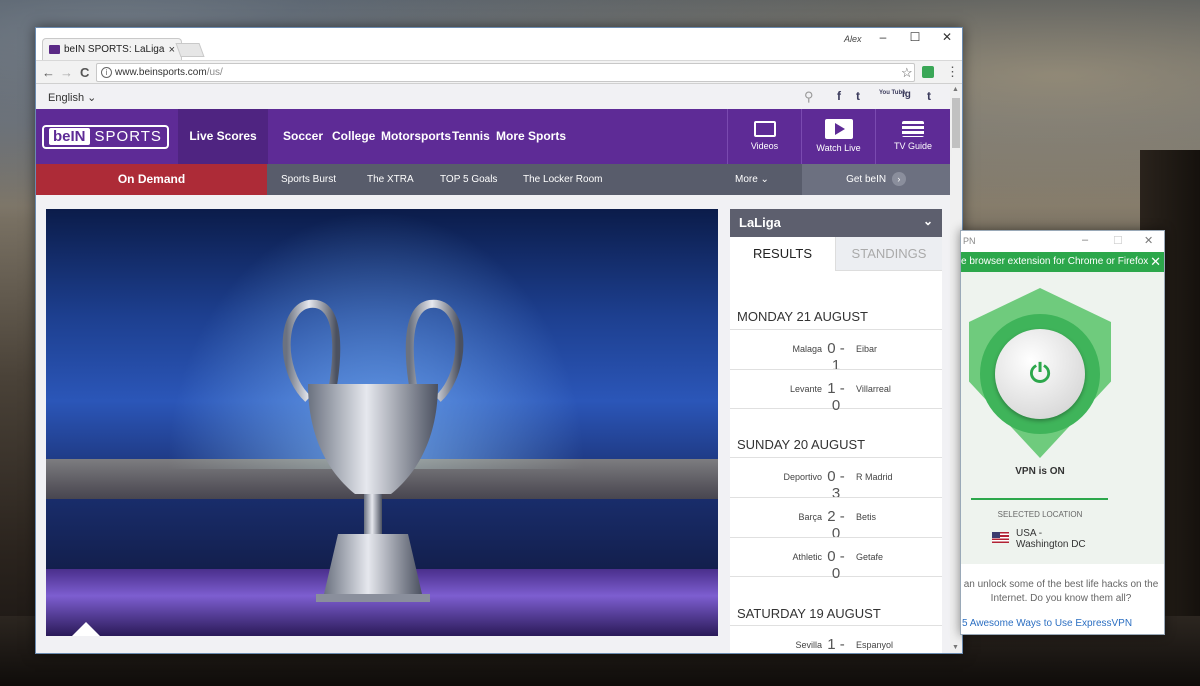 This screenshot has width=1200, height=686. What do you see at coordinates (353, 136) in the screenshot?
I see `nav-college: College` at bounding box center [353, 136].